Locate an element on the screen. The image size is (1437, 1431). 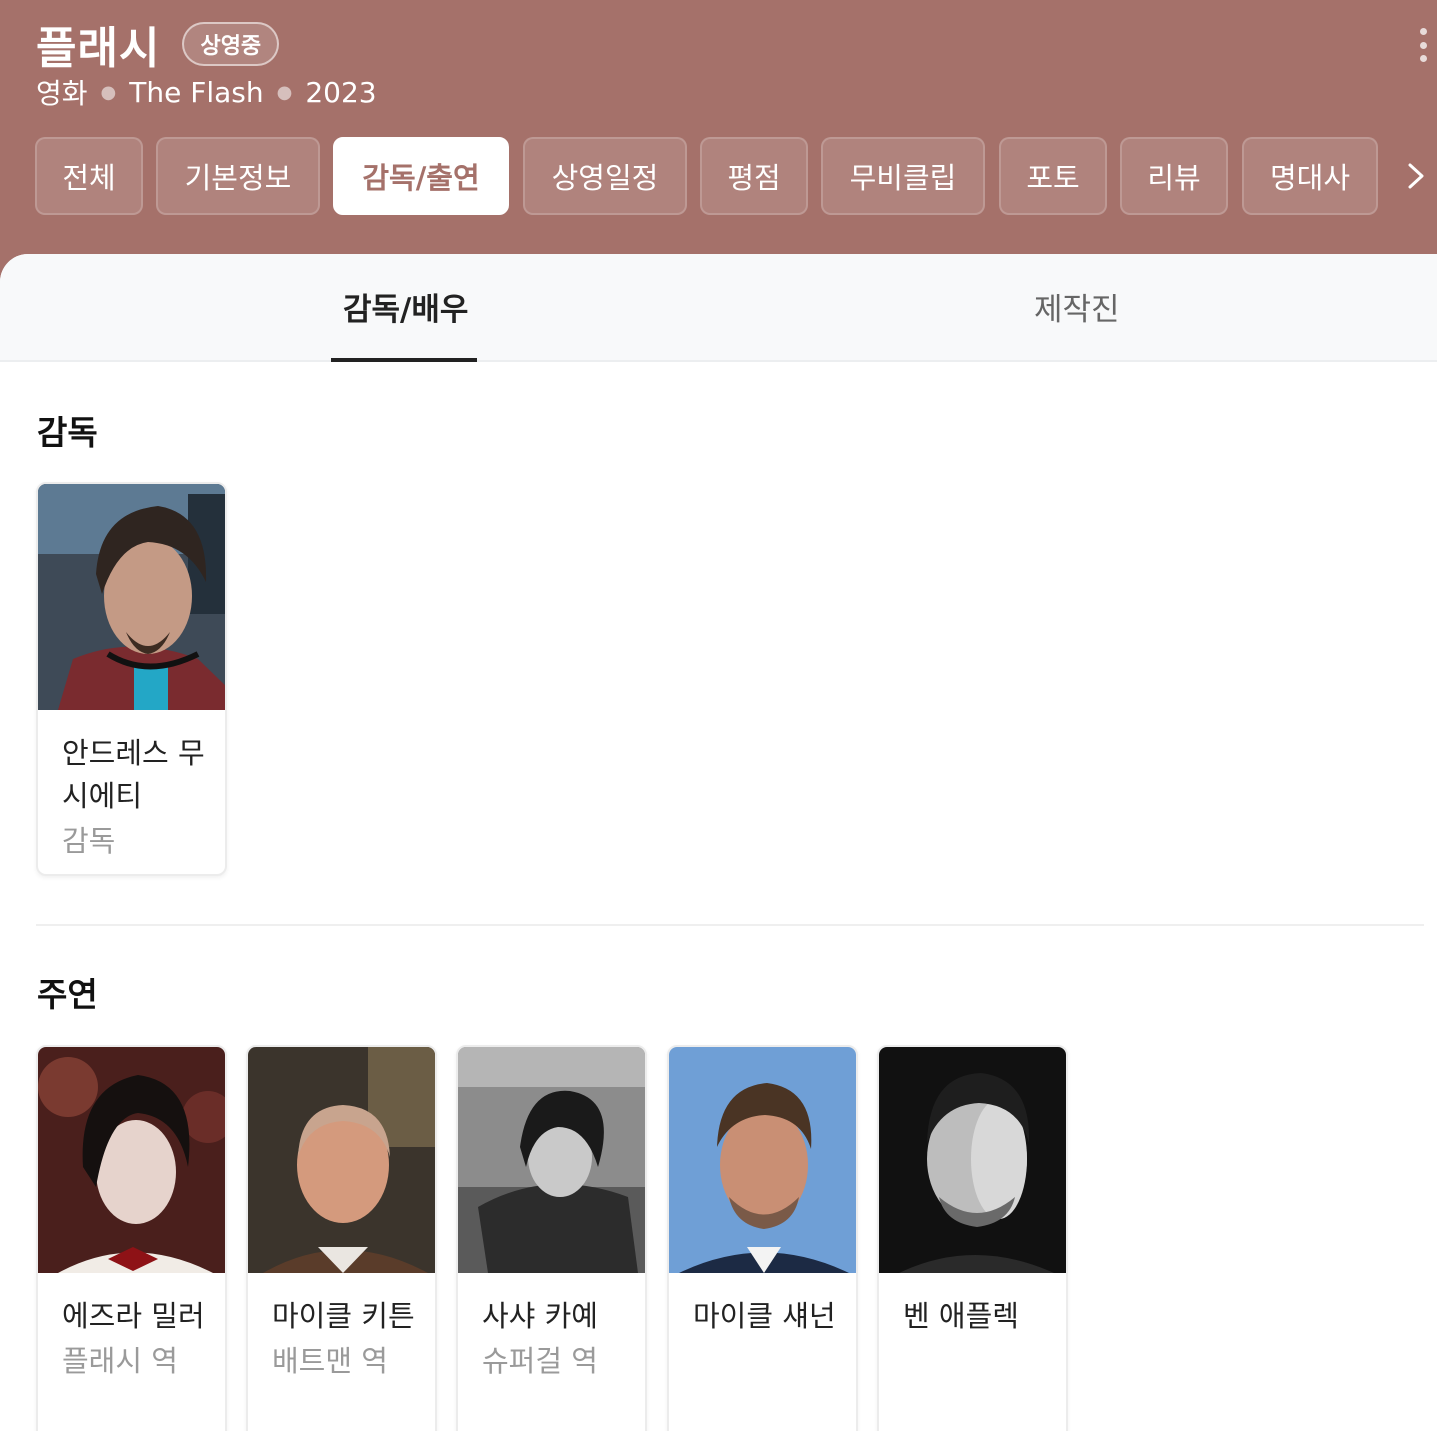
person-name: 마이클 키튼 배트맨 역 is located at coordinates (344, 1339).